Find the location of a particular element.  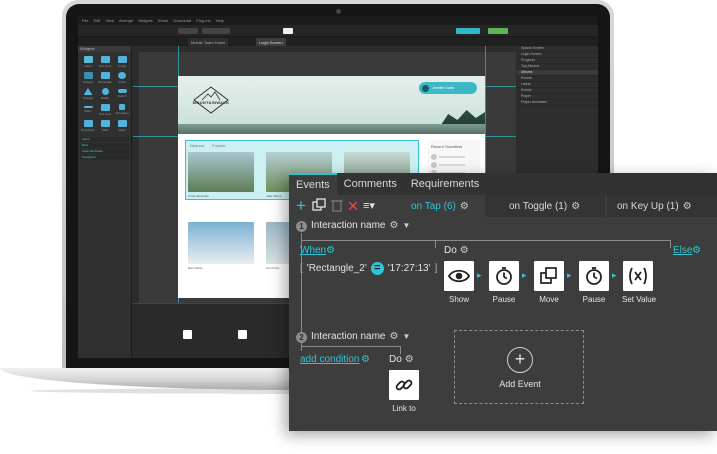

widget-image: Image is located at coordinates (122, 62).